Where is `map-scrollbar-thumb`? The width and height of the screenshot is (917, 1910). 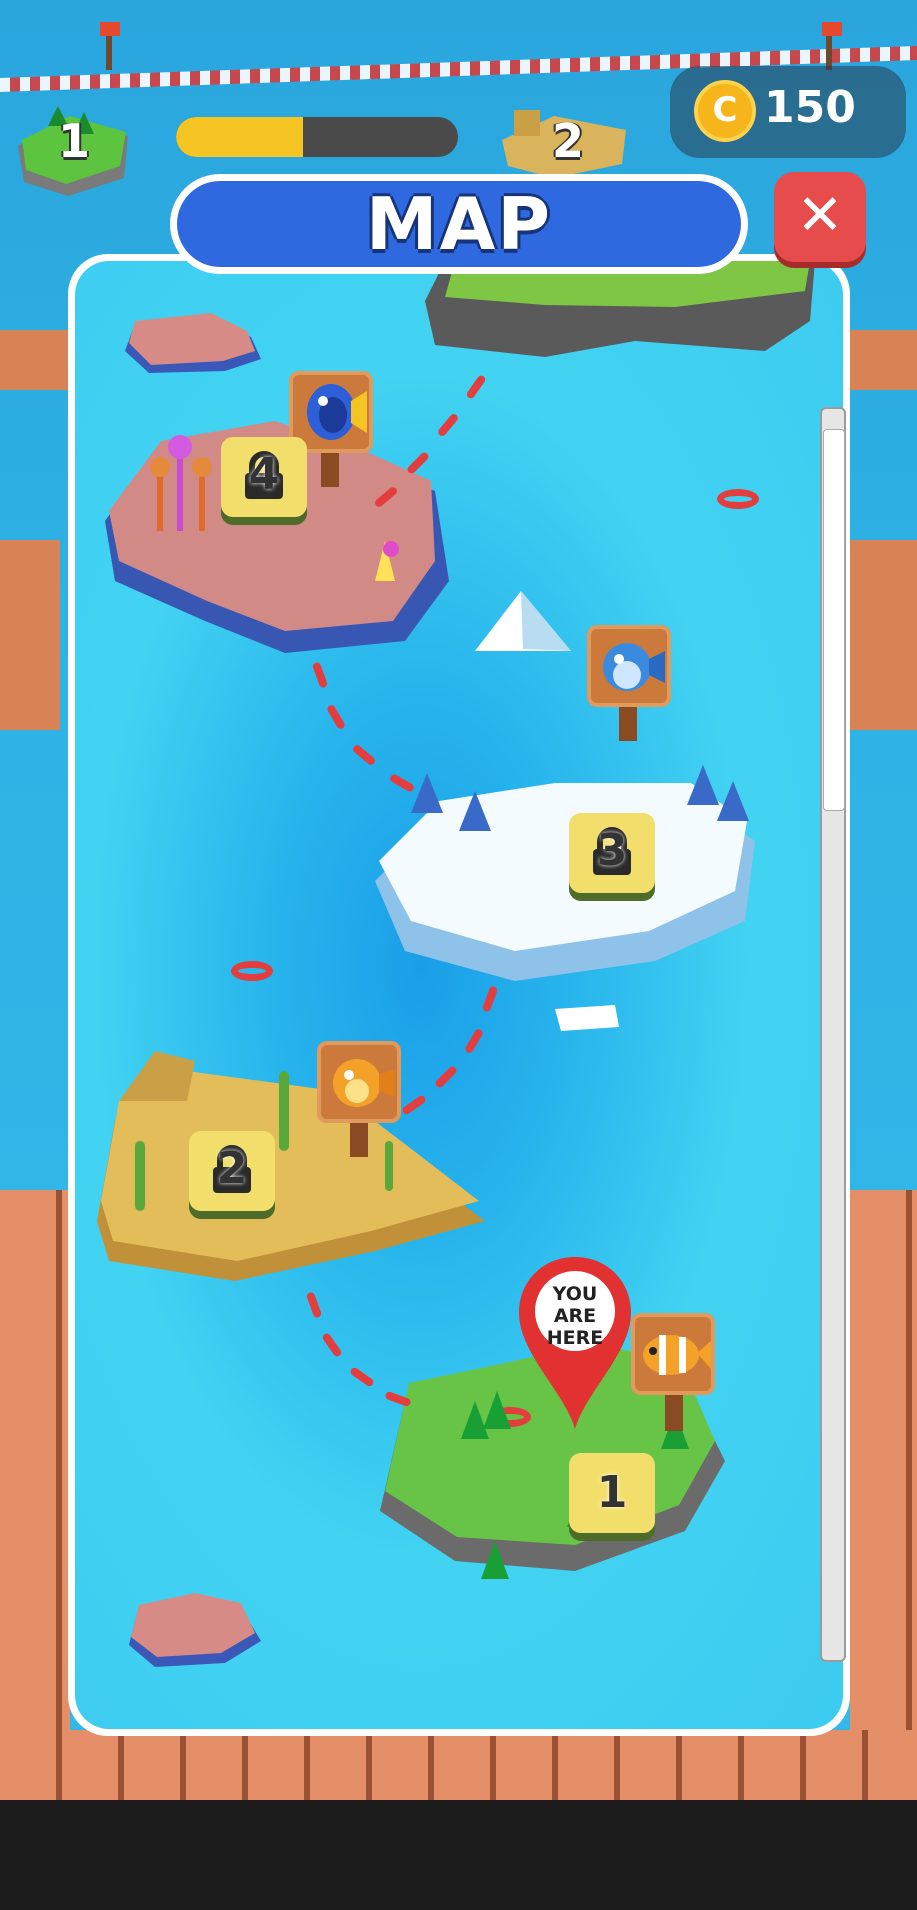 map-scrollbar-thumb is located at coordinates (834, 620).